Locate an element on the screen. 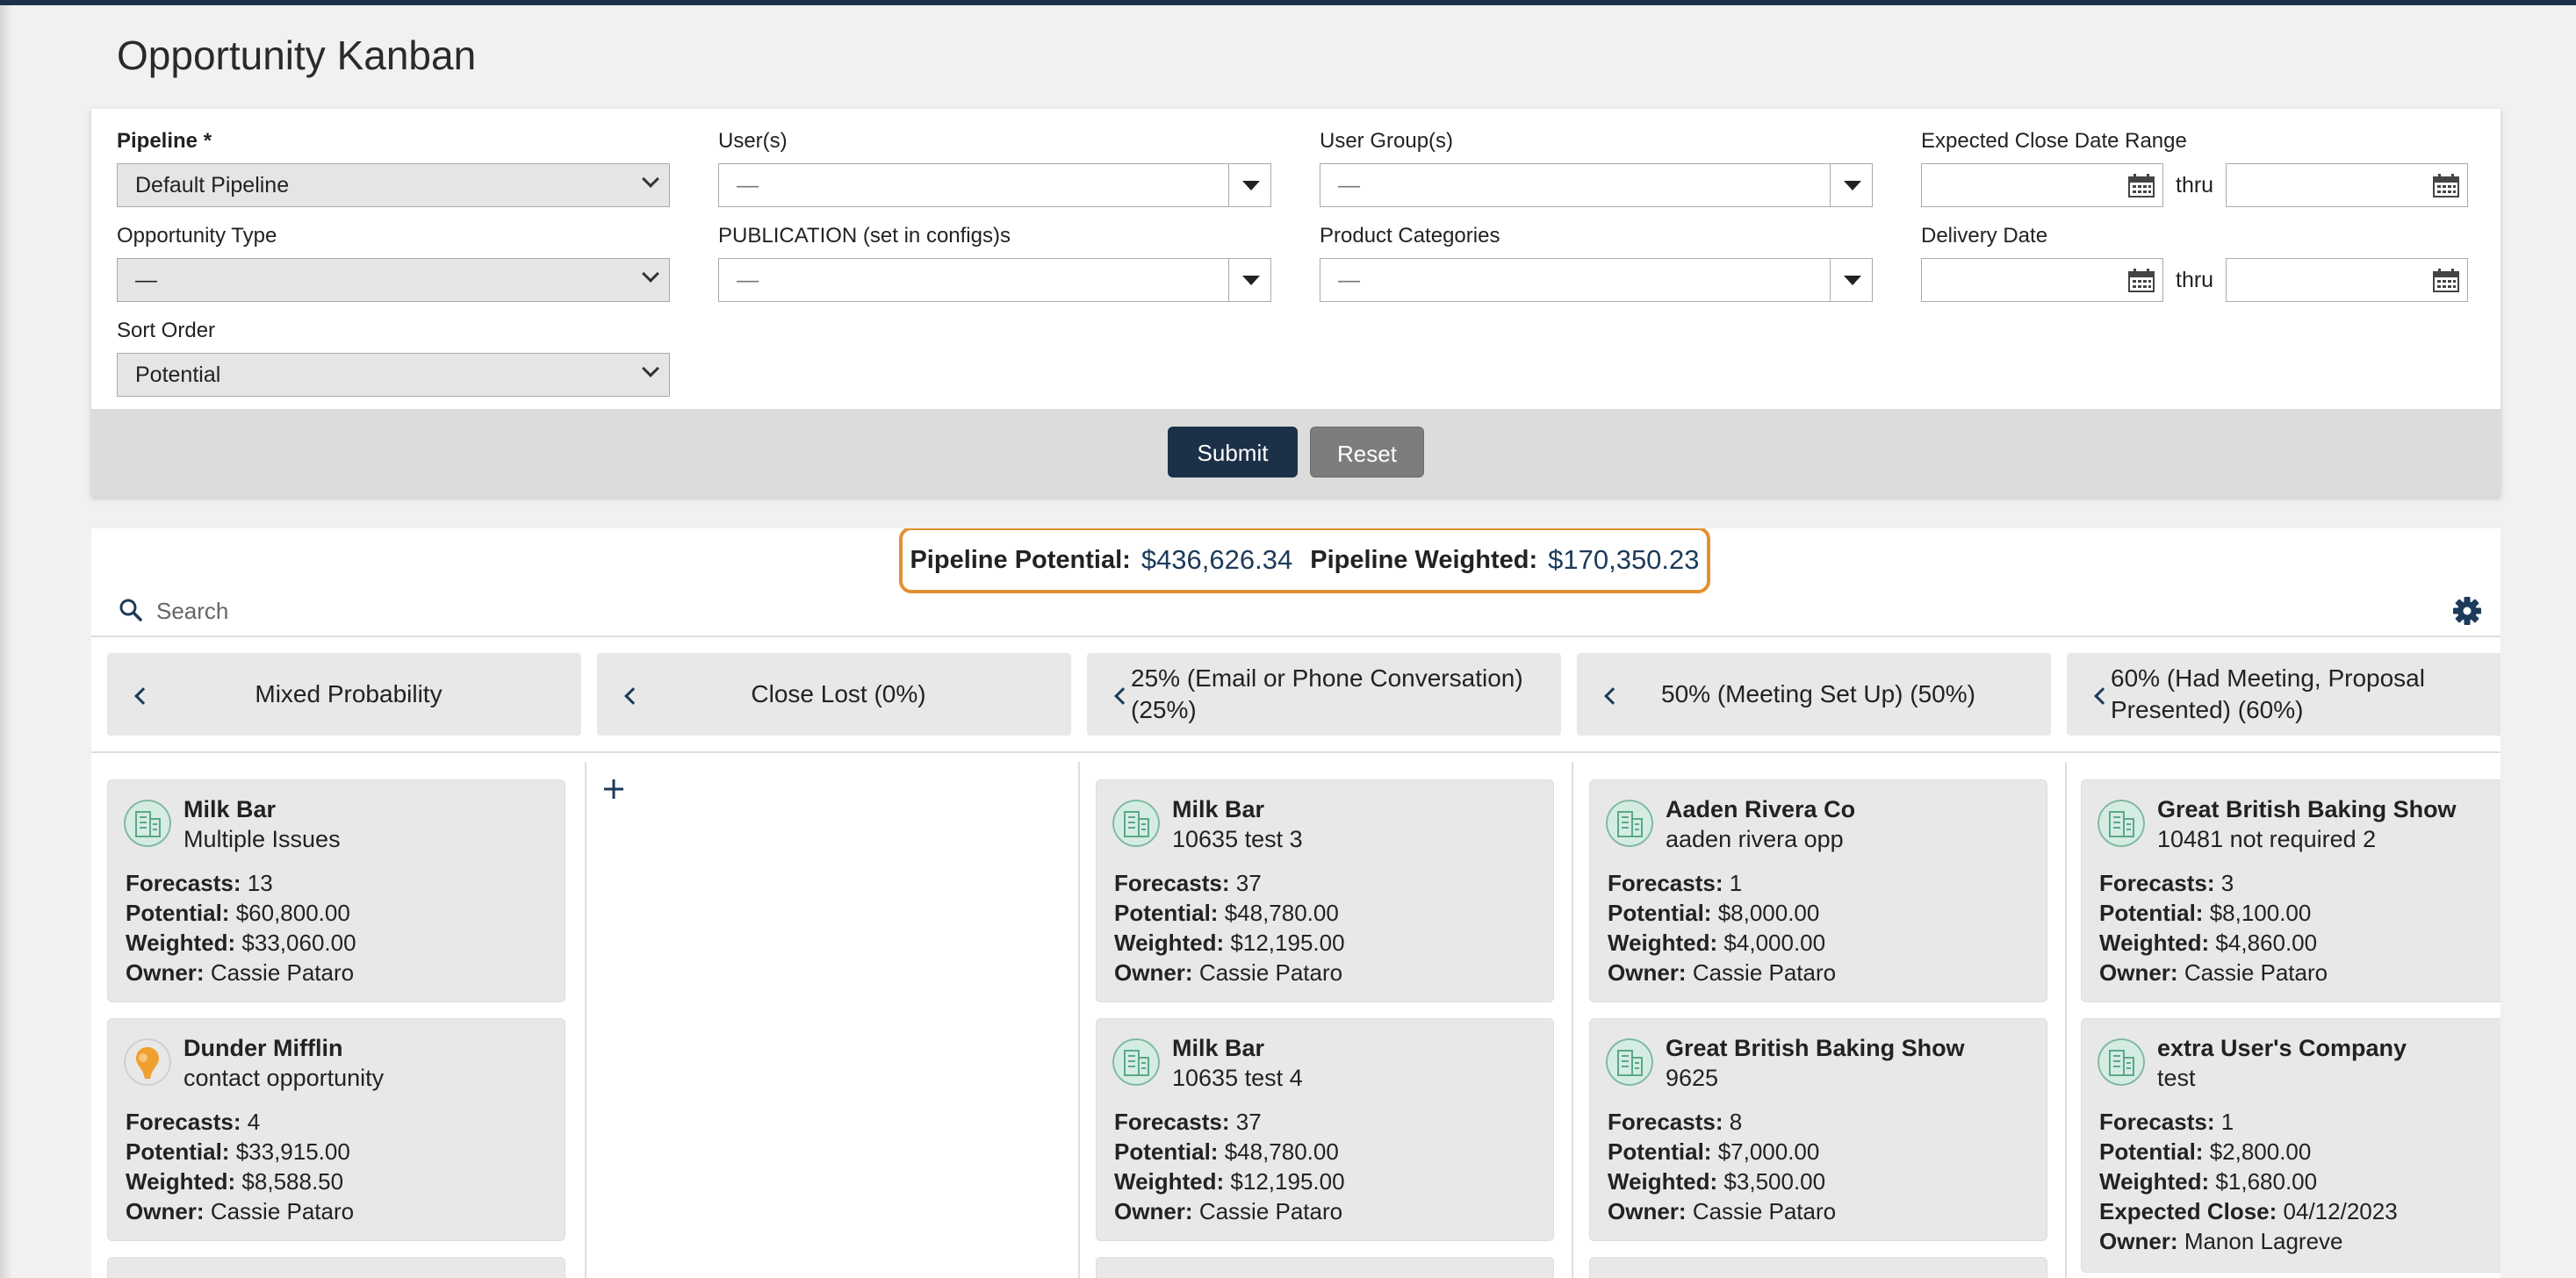 The width and height of the screenshot is (2576, 1278). sort-order-filter: Sort Order Potential is located at coordinates (393, 357).